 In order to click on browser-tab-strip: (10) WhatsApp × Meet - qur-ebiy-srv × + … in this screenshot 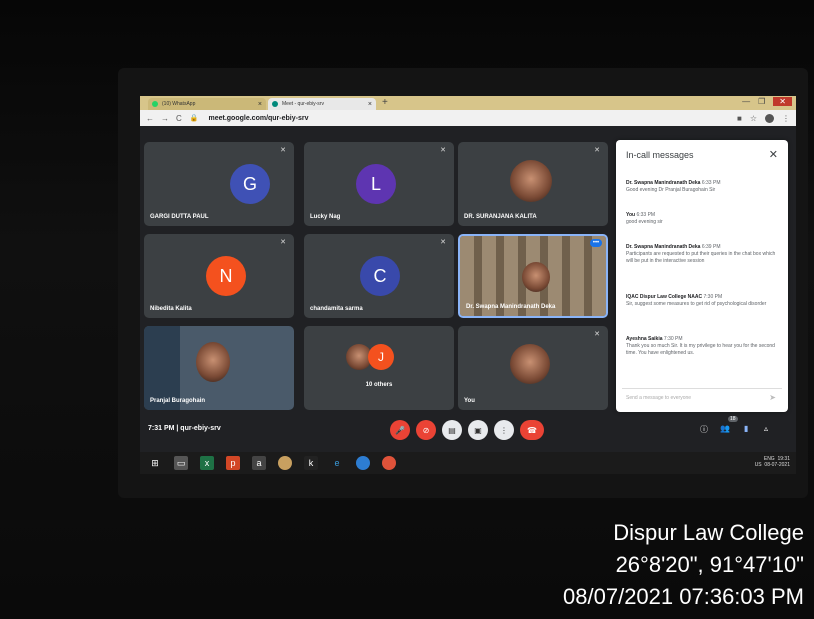, I will do `click(468, 103)`.